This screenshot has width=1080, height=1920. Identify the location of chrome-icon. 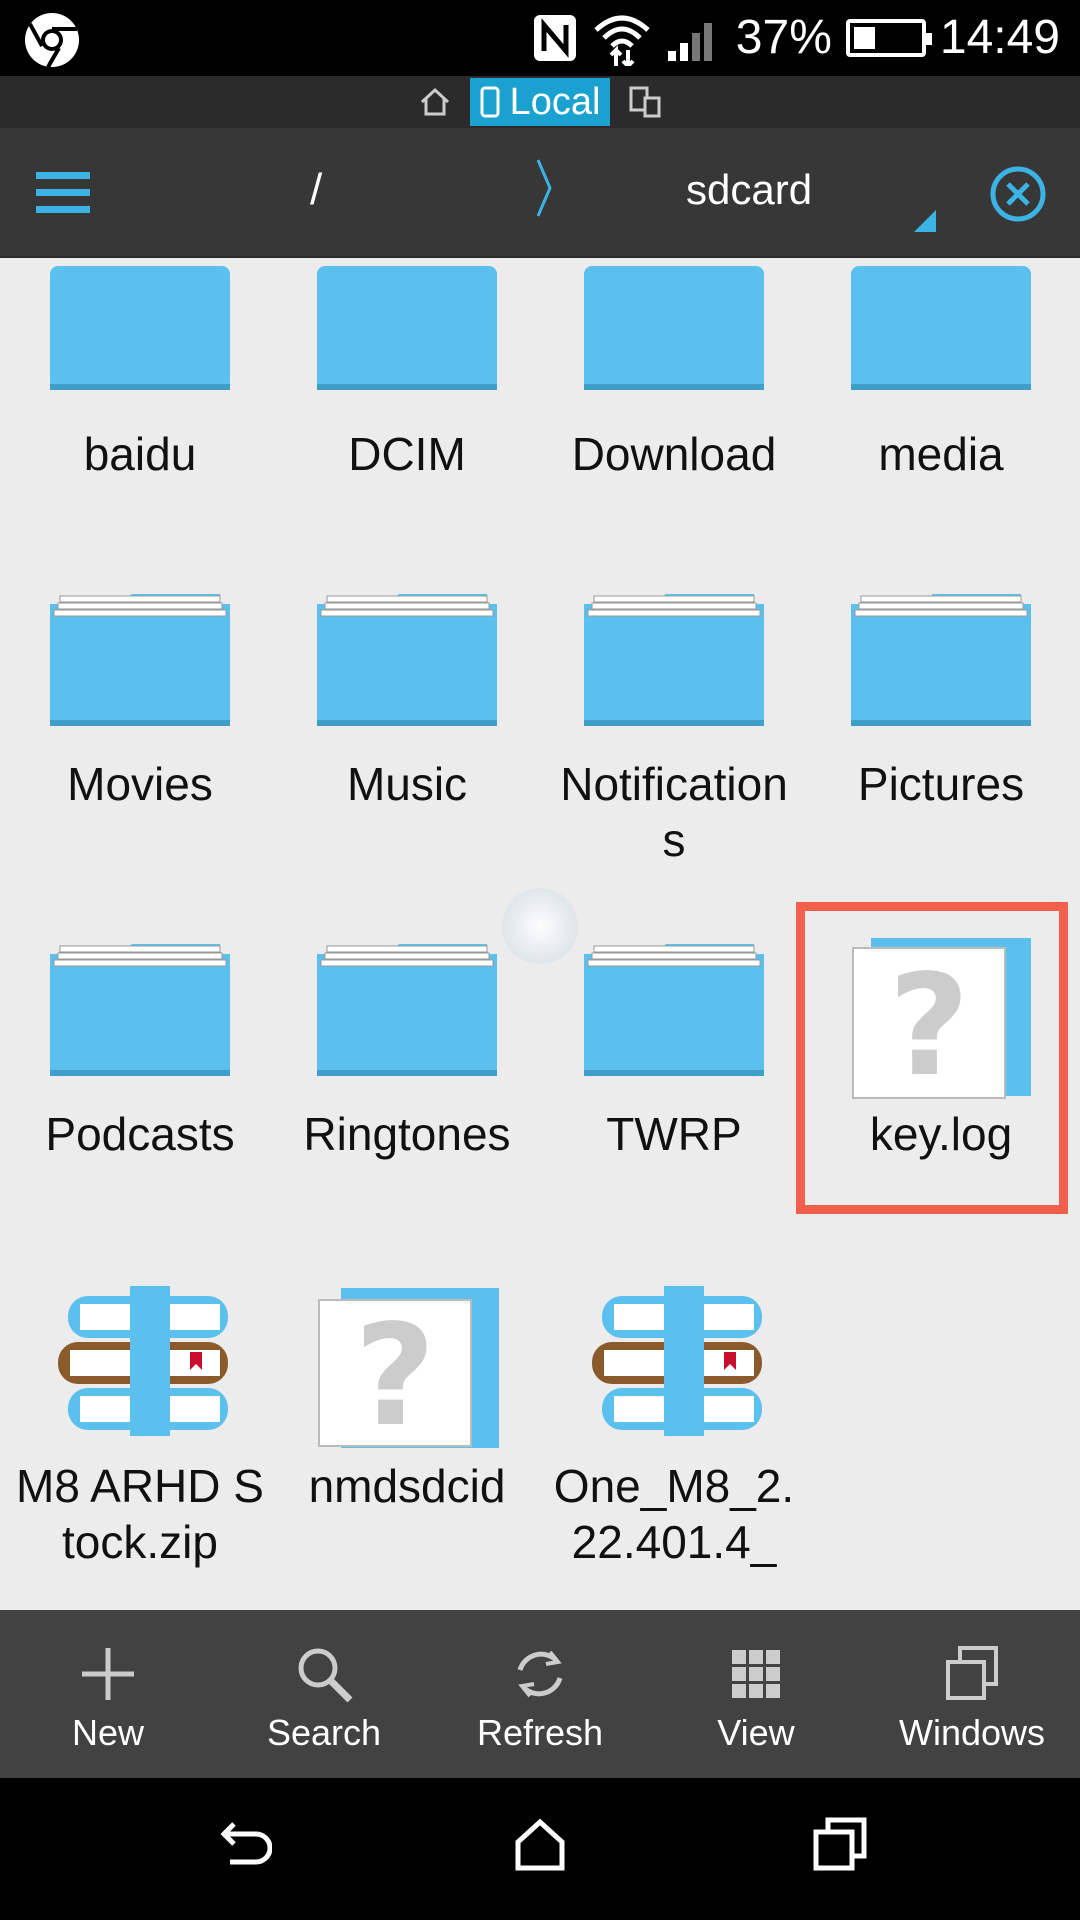
(52, 41).